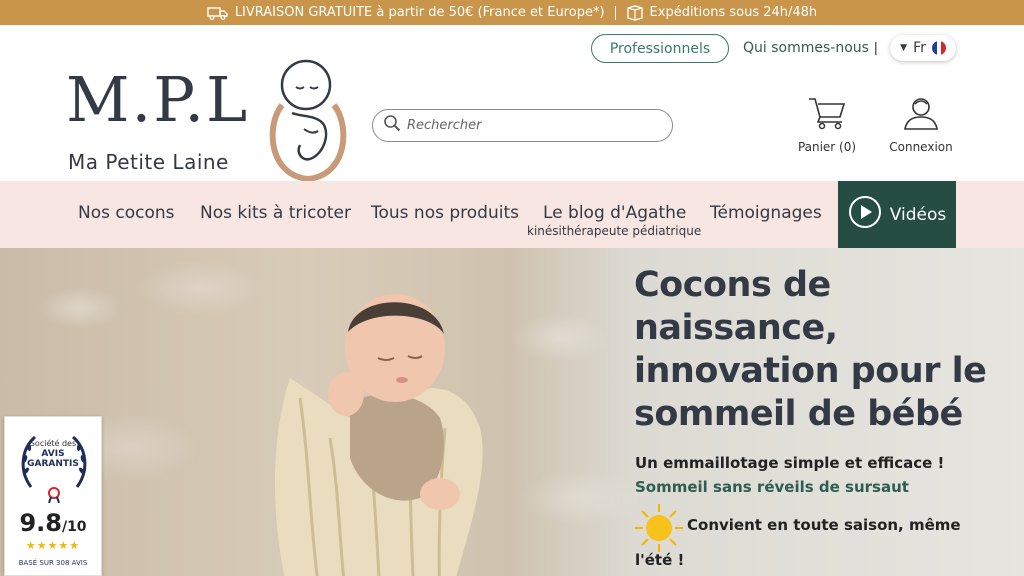  I want to click on search-placeholder: Rechercher, so click(444, 125).